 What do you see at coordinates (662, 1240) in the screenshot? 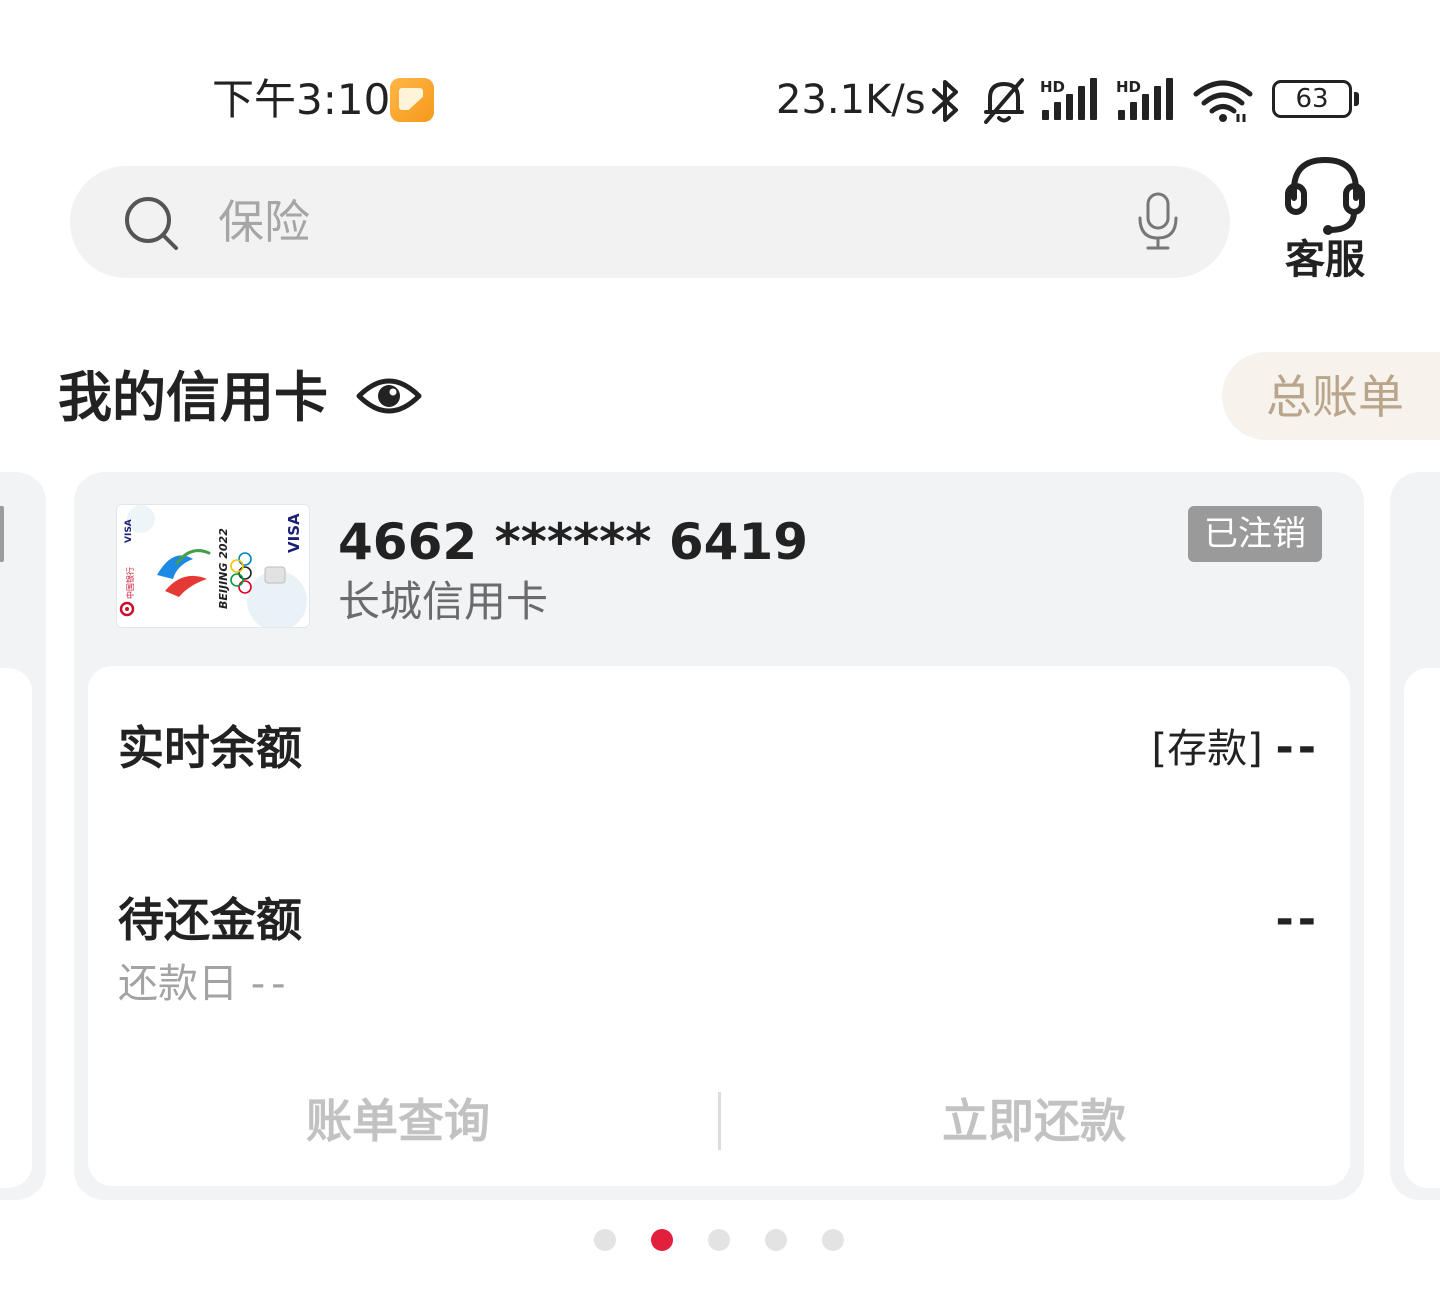
I see `pager-dot-2-active` at bounding box center [662, 1240].